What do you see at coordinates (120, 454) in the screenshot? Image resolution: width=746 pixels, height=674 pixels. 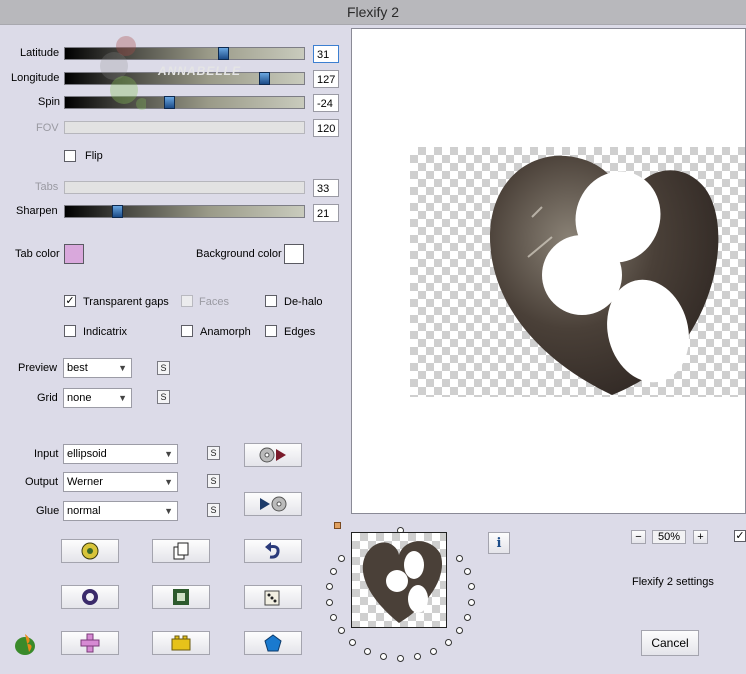 I see `input-select: ellipsoid ▼` at bounding box center [120, 454].